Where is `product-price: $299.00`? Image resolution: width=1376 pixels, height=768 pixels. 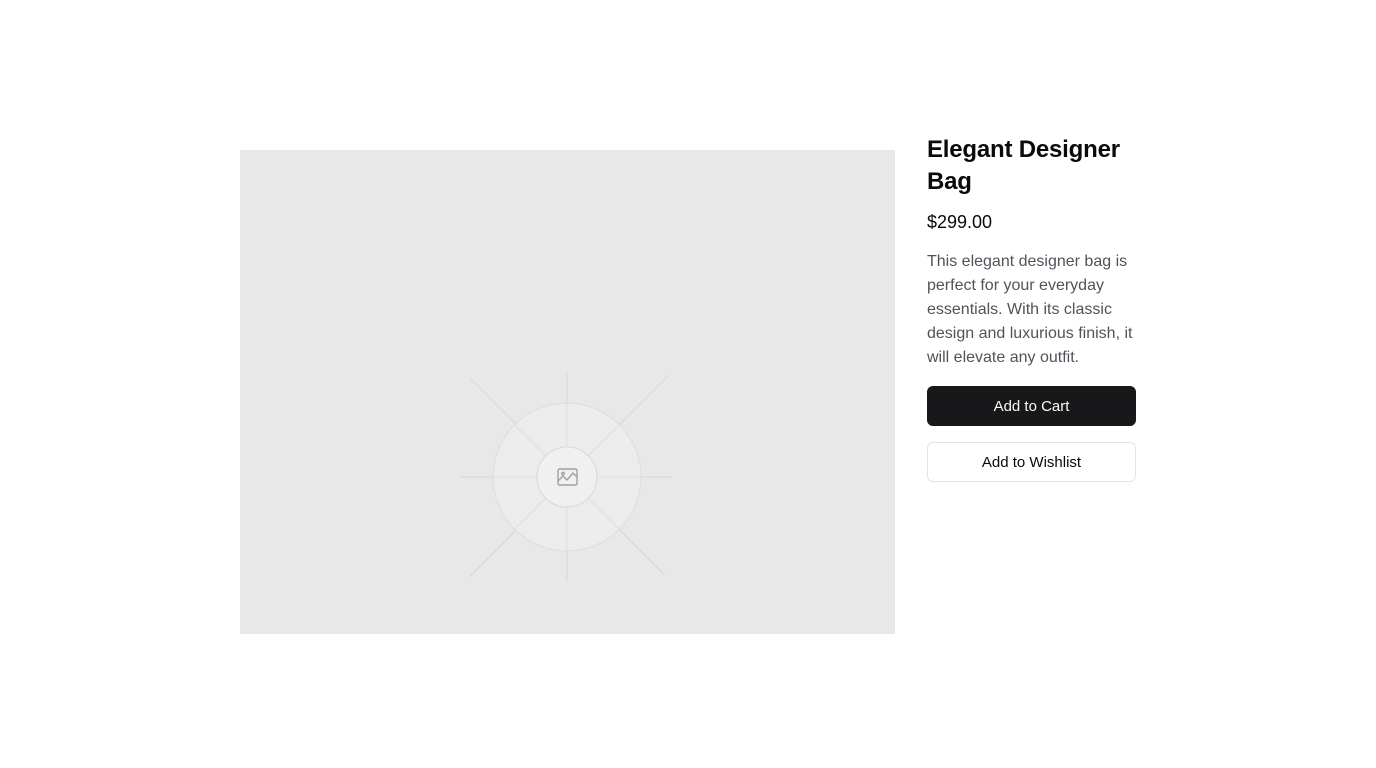 product-price: $299.00 is located at coordinates (960, 222).